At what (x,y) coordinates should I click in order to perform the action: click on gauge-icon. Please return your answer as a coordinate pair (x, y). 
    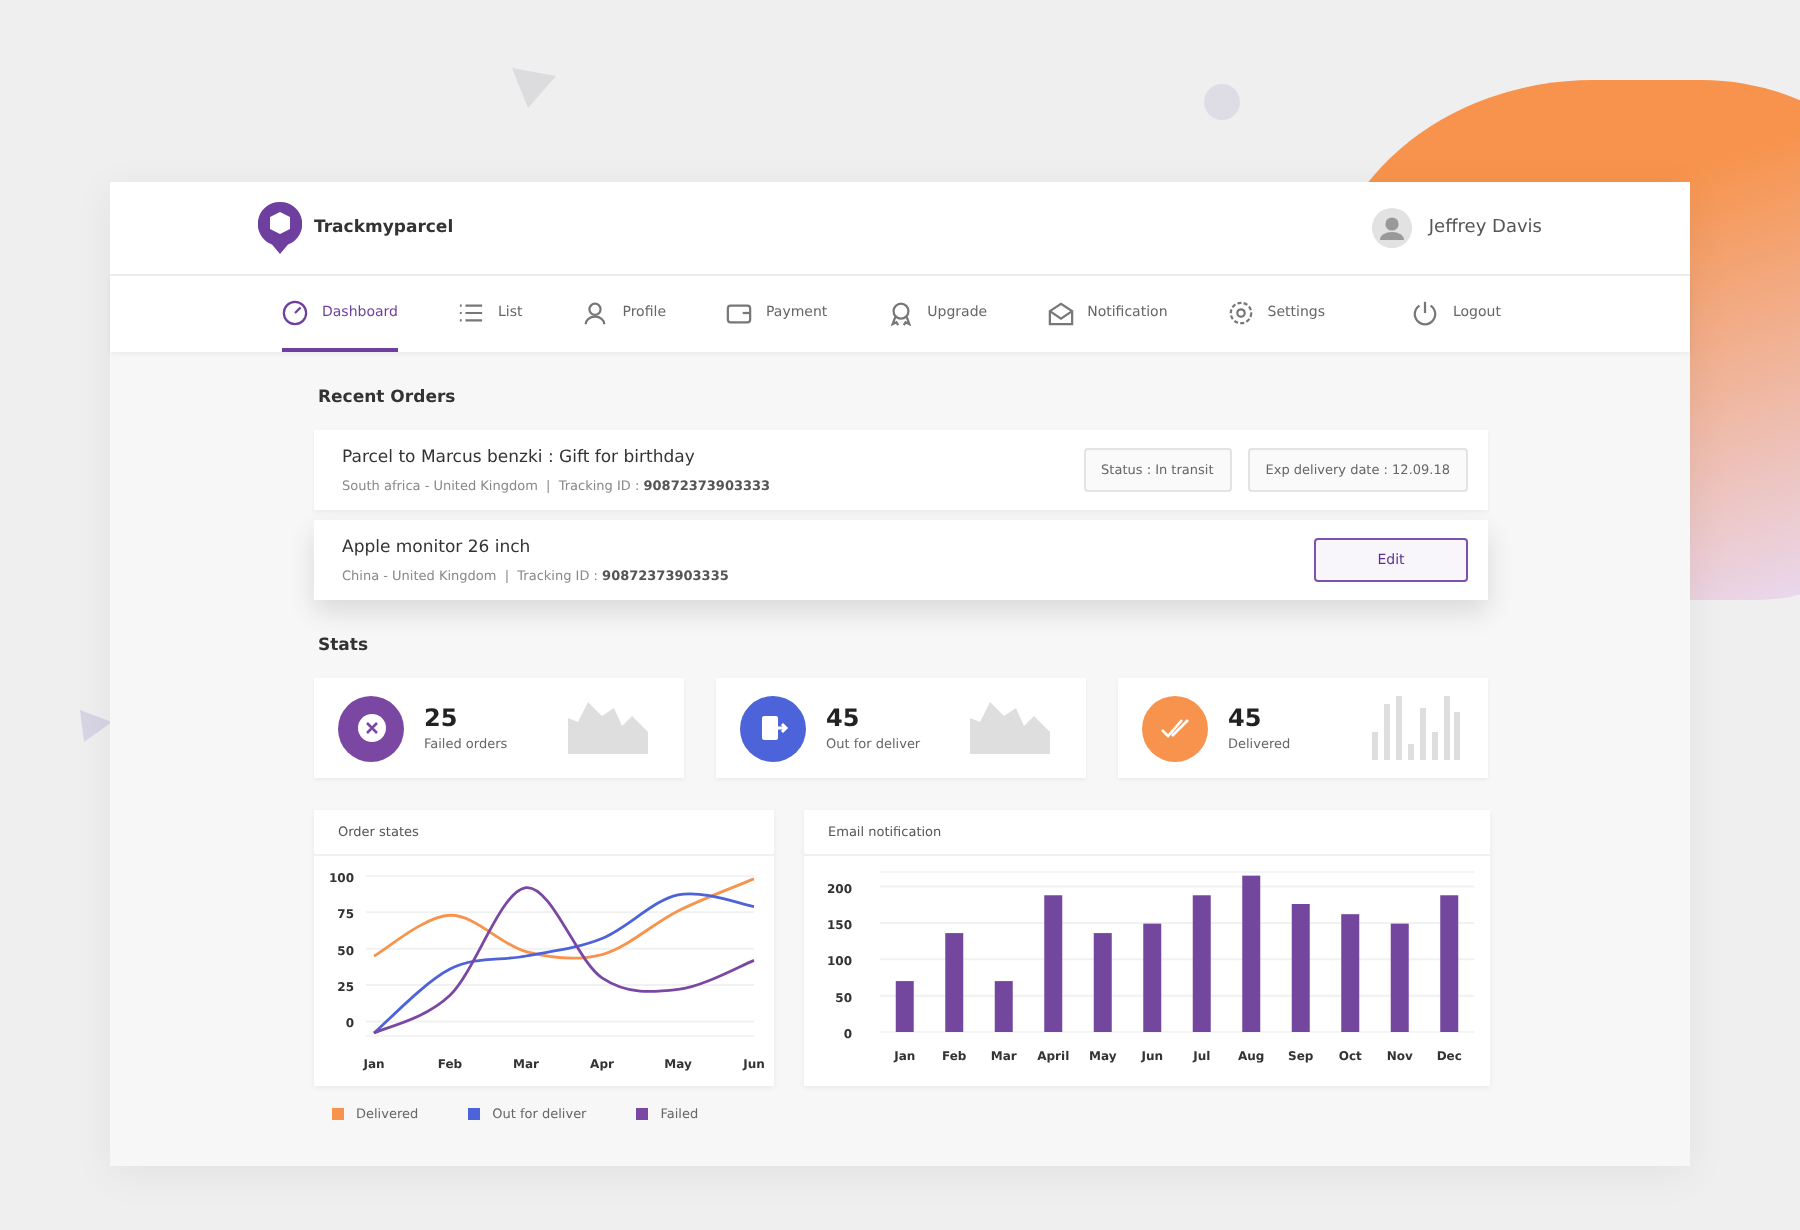
    Looking at the image, I should click on (295, 312).